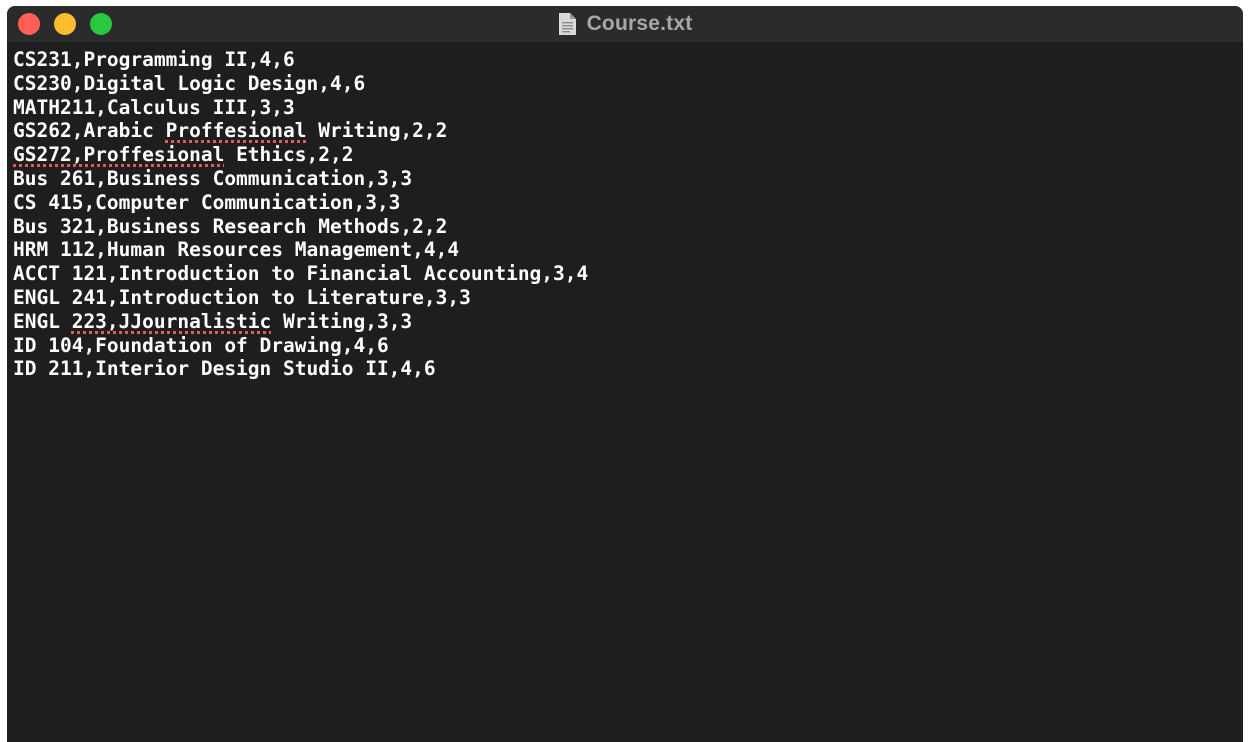 The height and width of the screenshot is (742, 1250). I want to click on text-line: CS230,Digital Logic Design,4,6, so click(628, 84).